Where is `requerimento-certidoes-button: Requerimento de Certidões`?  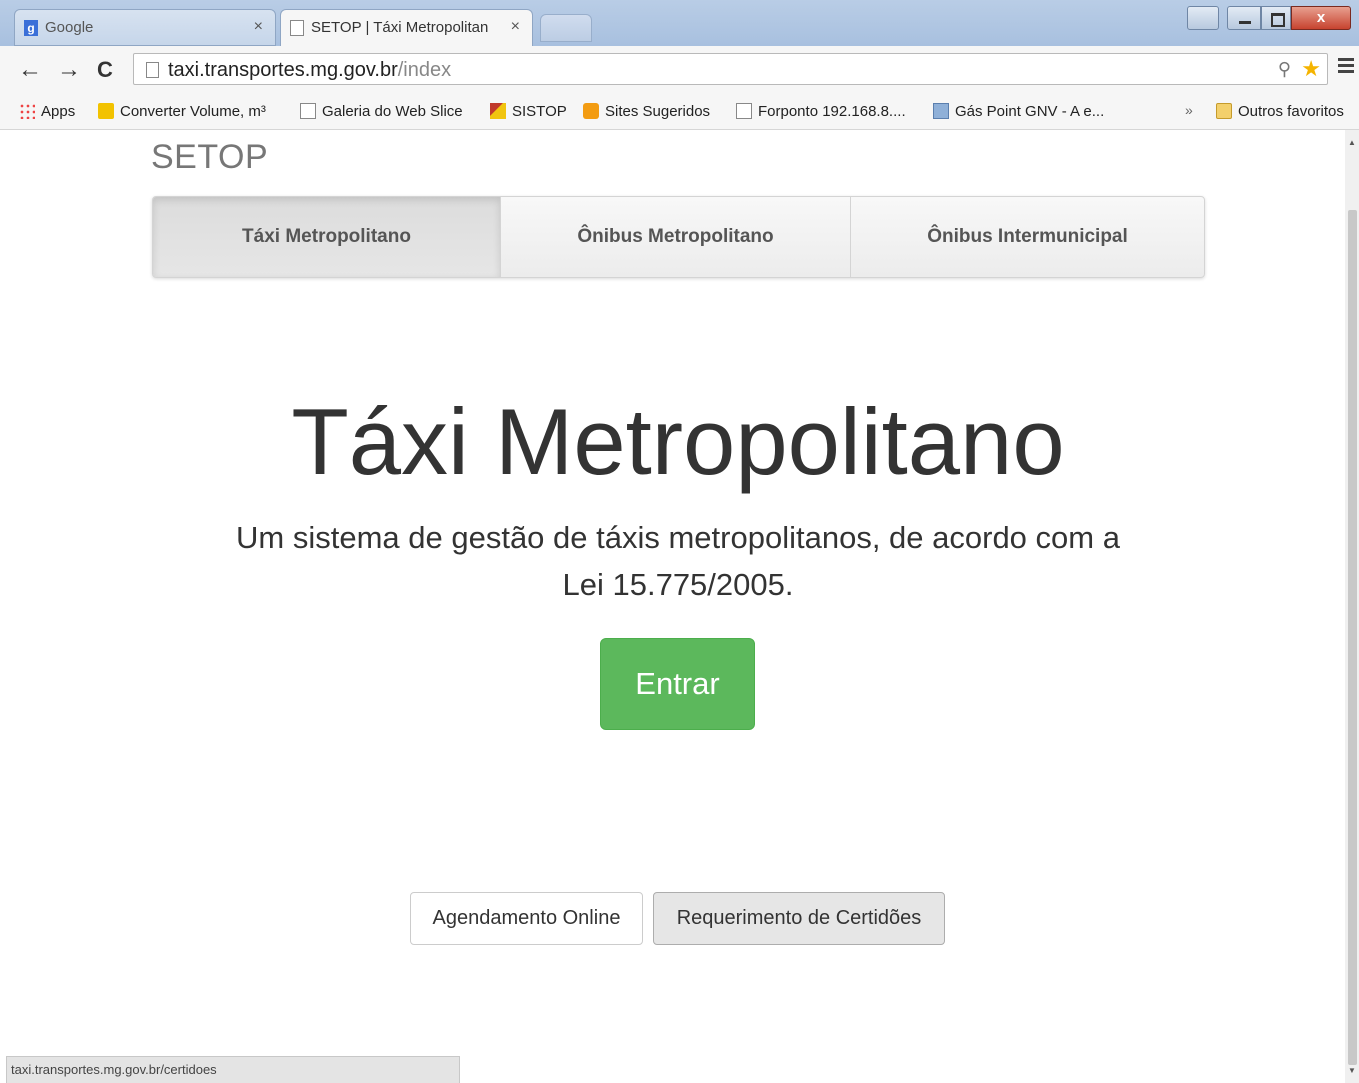 requerimento-certidoes-button: Requerimento de Certidões is located at coordinates (799, 918).